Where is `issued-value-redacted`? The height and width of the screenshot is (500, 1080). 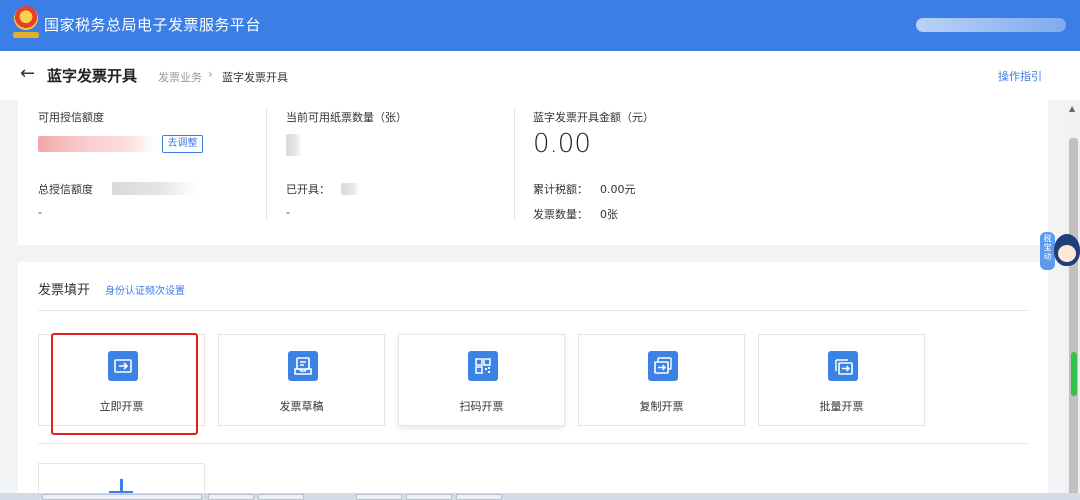
issued-value-redacted is located at coordinates (350, 189).